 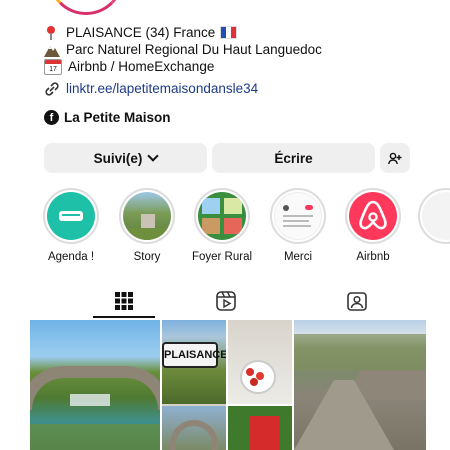 I want to click on following-label: Suivi(e), so click(x=118, y=158).